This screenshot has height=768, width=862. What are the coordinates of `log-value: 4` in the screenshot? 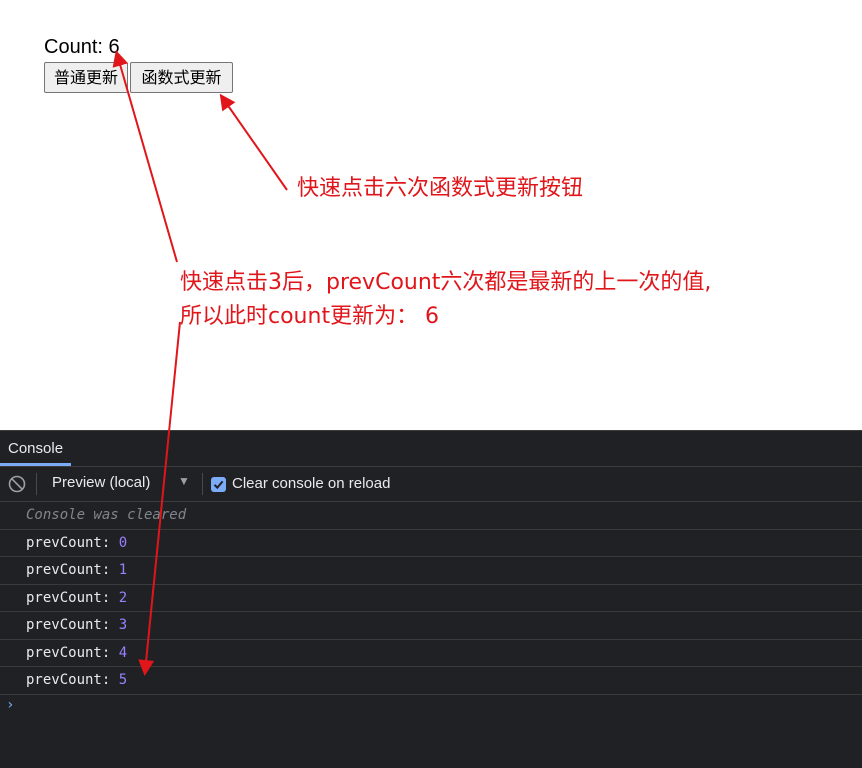 It's located at (123, 652).